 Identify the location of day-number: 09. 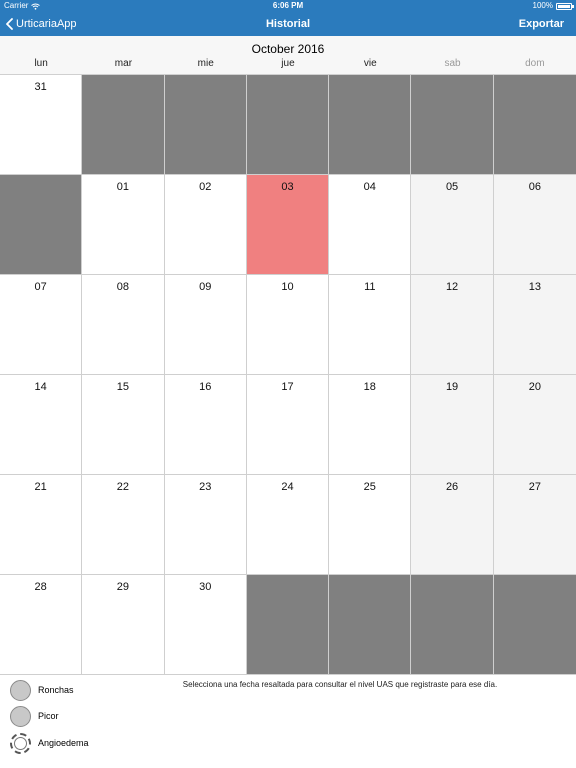
(205, 287).